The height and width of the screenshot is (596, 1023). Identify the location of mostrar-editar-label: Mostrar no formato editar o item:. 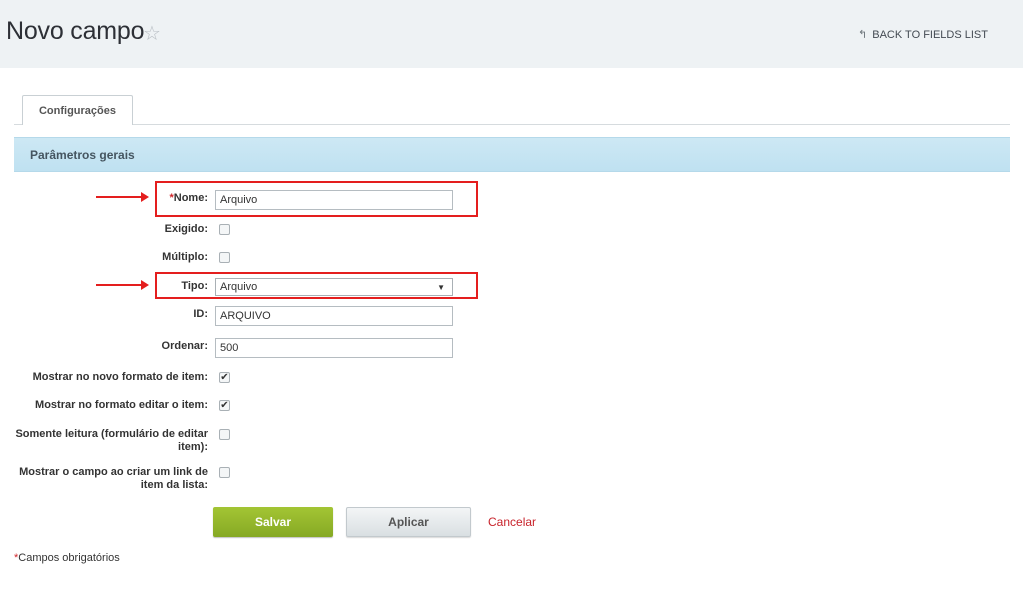
(121, 405).